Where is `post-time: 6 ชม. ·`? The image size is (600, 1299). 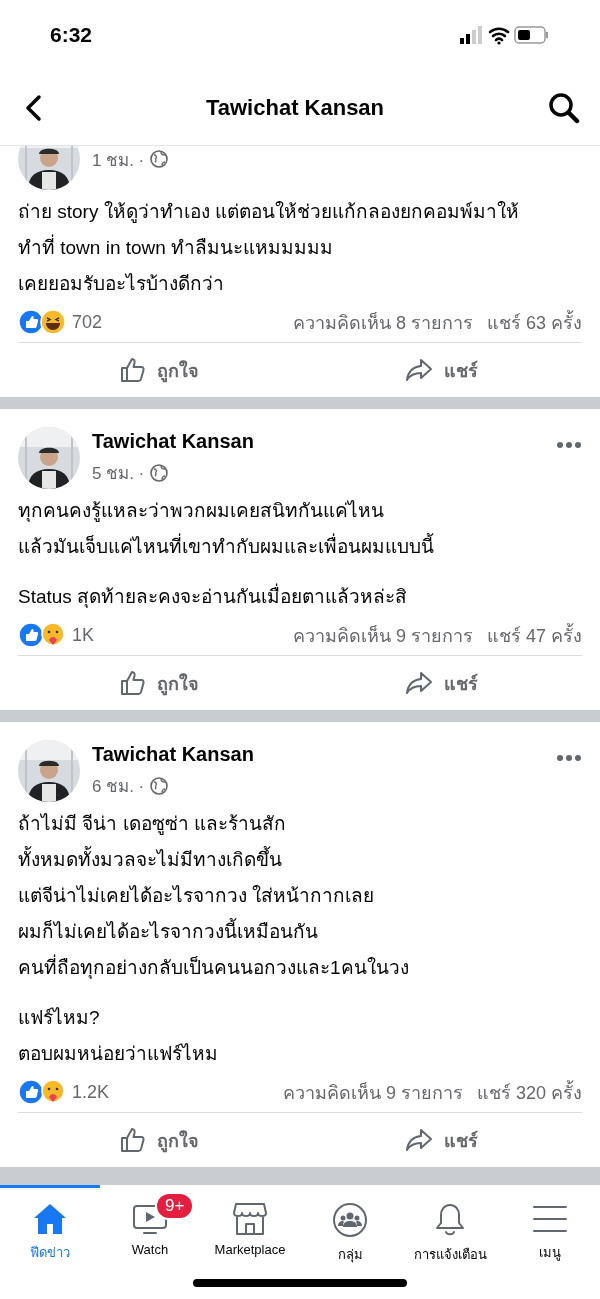
post-time: 6 ชม. · is located at coordinates (118, 787).